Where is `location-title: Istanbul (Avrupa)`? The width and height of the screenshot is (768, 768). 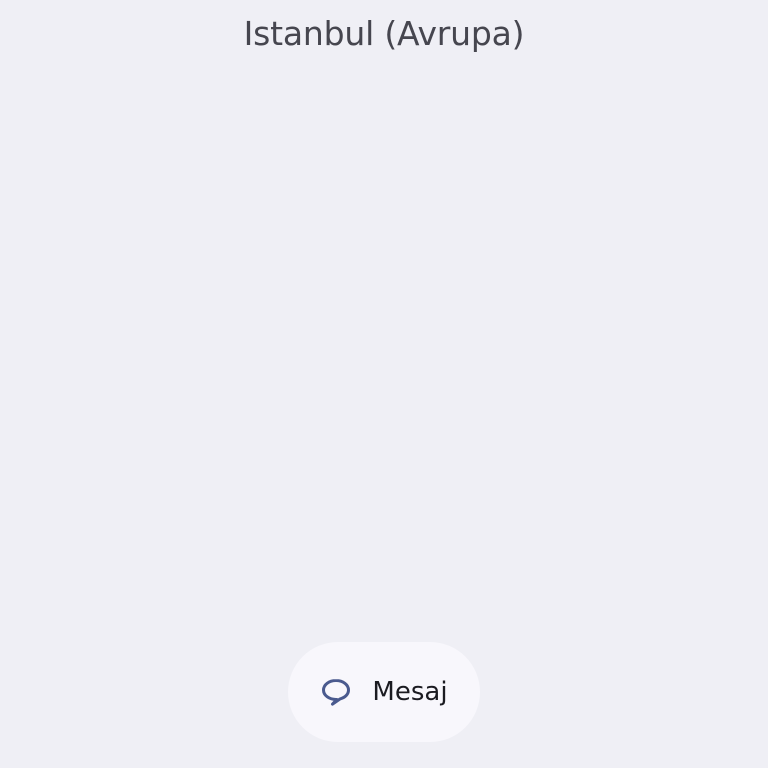 location-title: Istanbul (Avrupa) is located at coordinates (384, 33).